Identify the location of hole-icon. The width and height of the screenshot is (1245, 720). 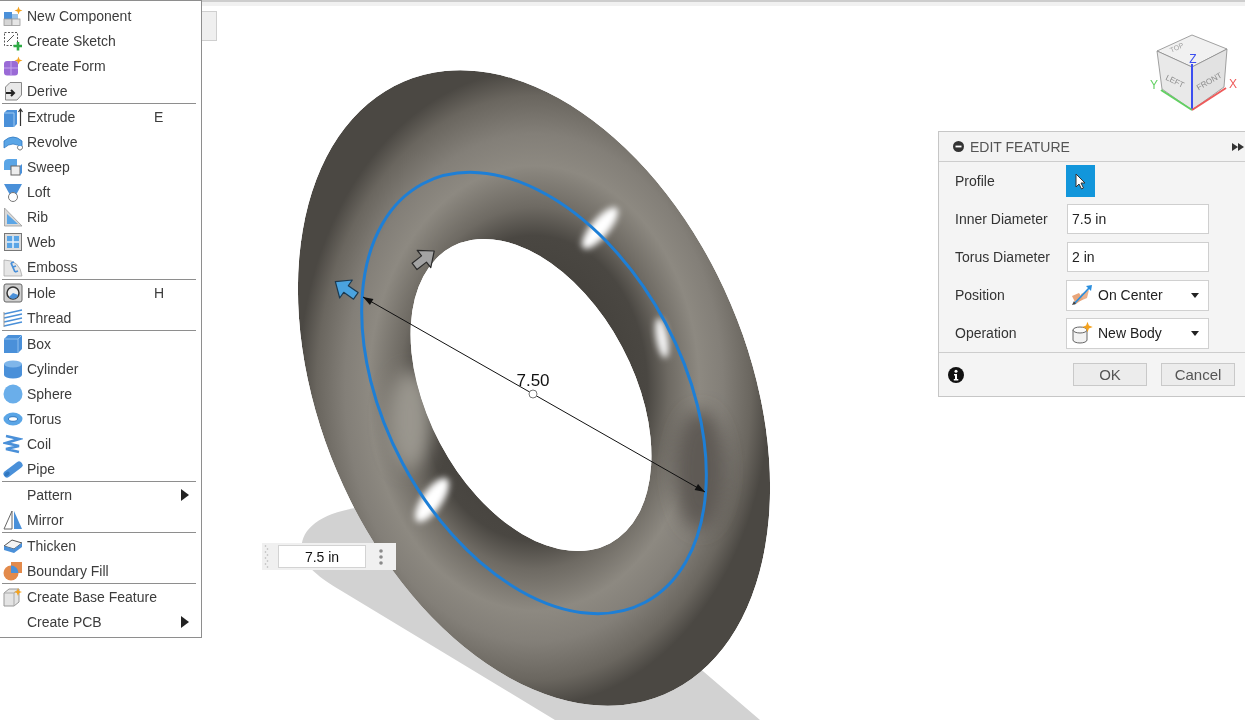
(13, 292).